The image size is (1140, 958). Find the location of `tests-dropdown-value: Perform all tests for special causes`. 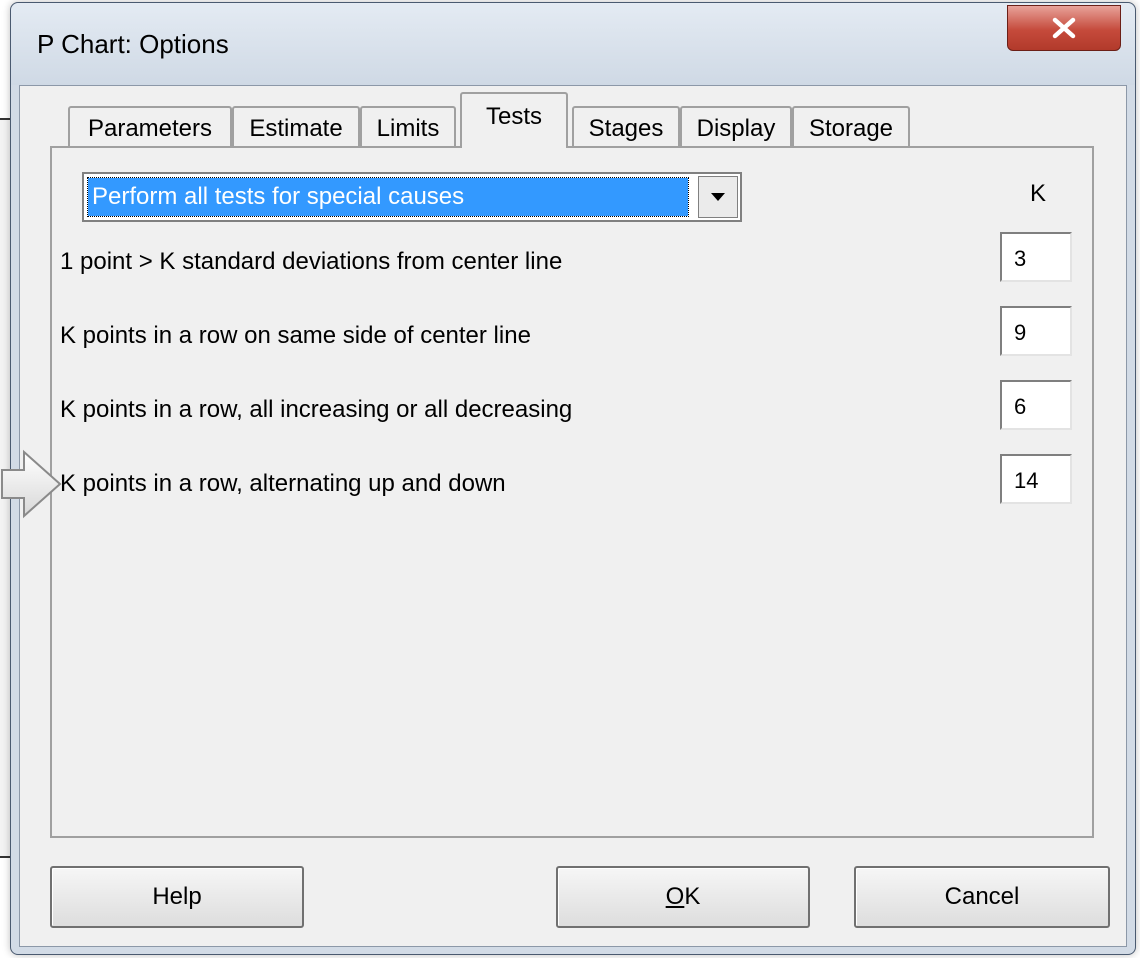

tests-dropdown-value: Perform all tests for special causes is located at coordinates (388, 197).